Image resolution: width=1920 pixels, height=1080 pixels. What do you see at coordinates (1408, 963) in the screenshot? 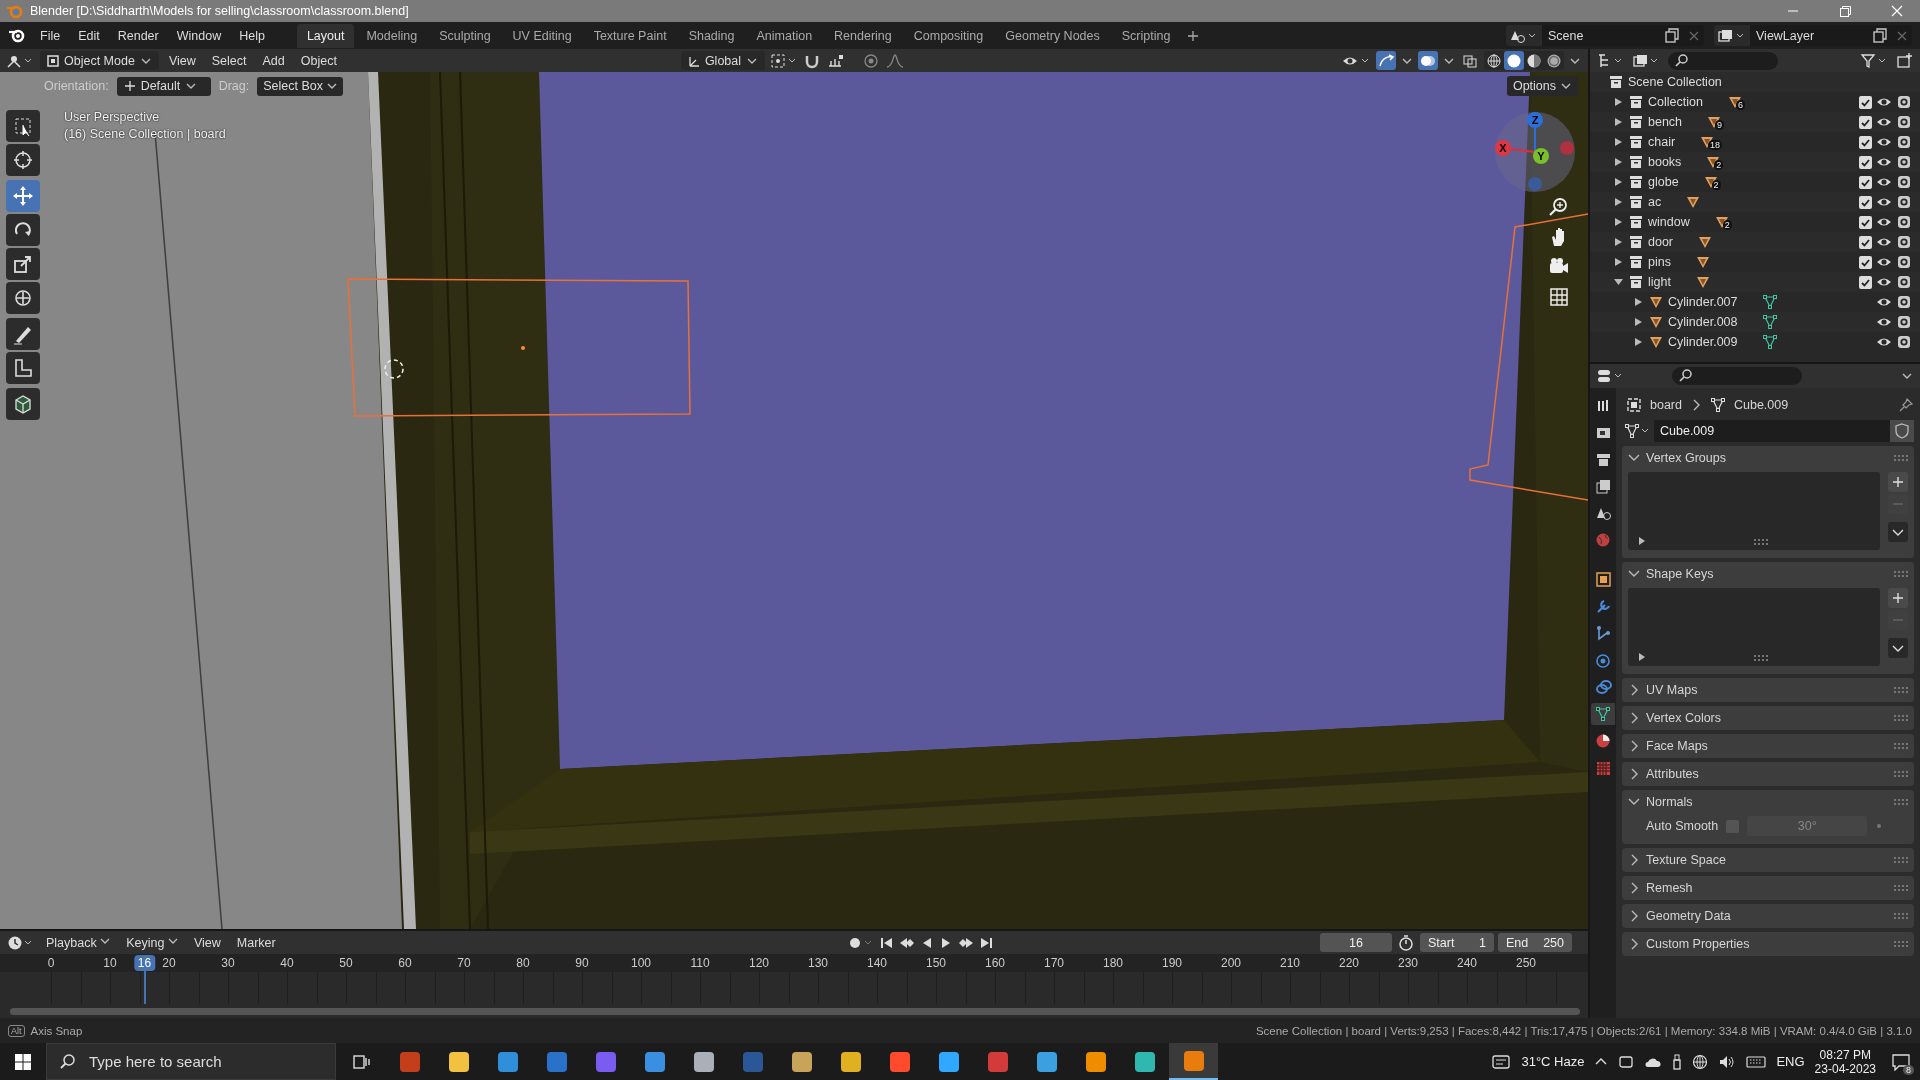
I see `frame-number: 230` at bounding box center [1408, 963].